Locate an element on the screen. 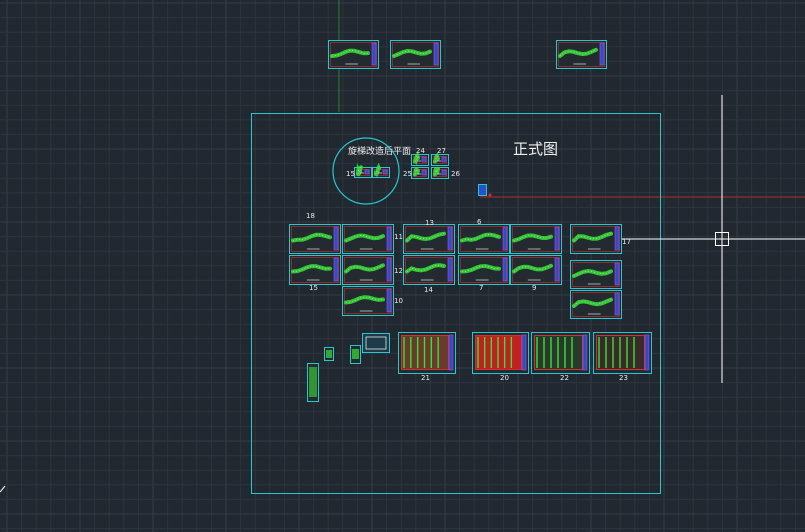  sheet-number-26: 26 is located at coordinates (455, 174).